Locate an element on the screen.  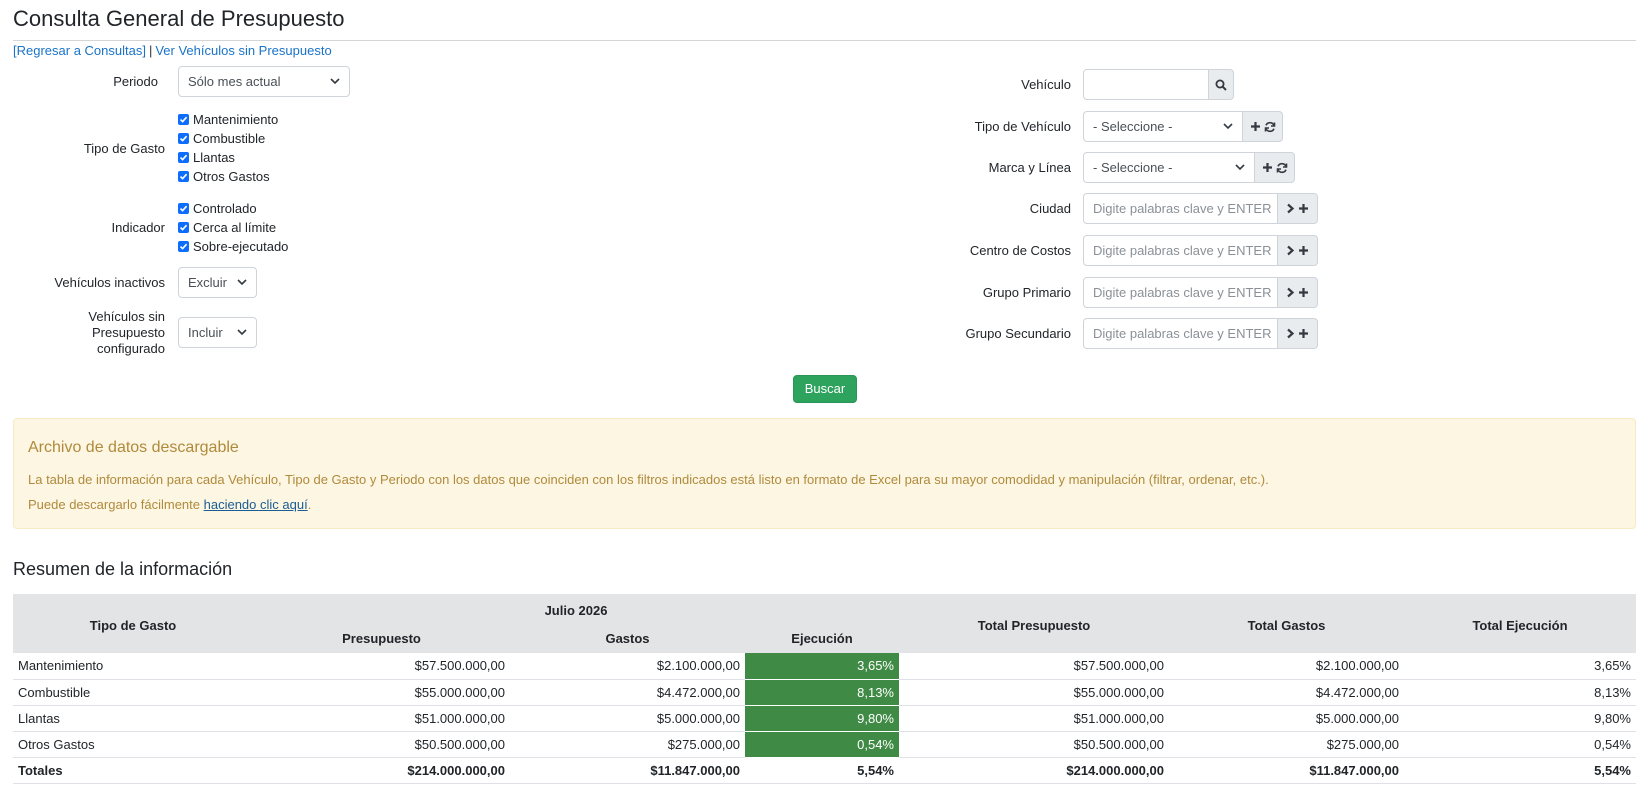
tipo-vehiculo-select: - Seleccione - is located at coordinates (1163, 126).